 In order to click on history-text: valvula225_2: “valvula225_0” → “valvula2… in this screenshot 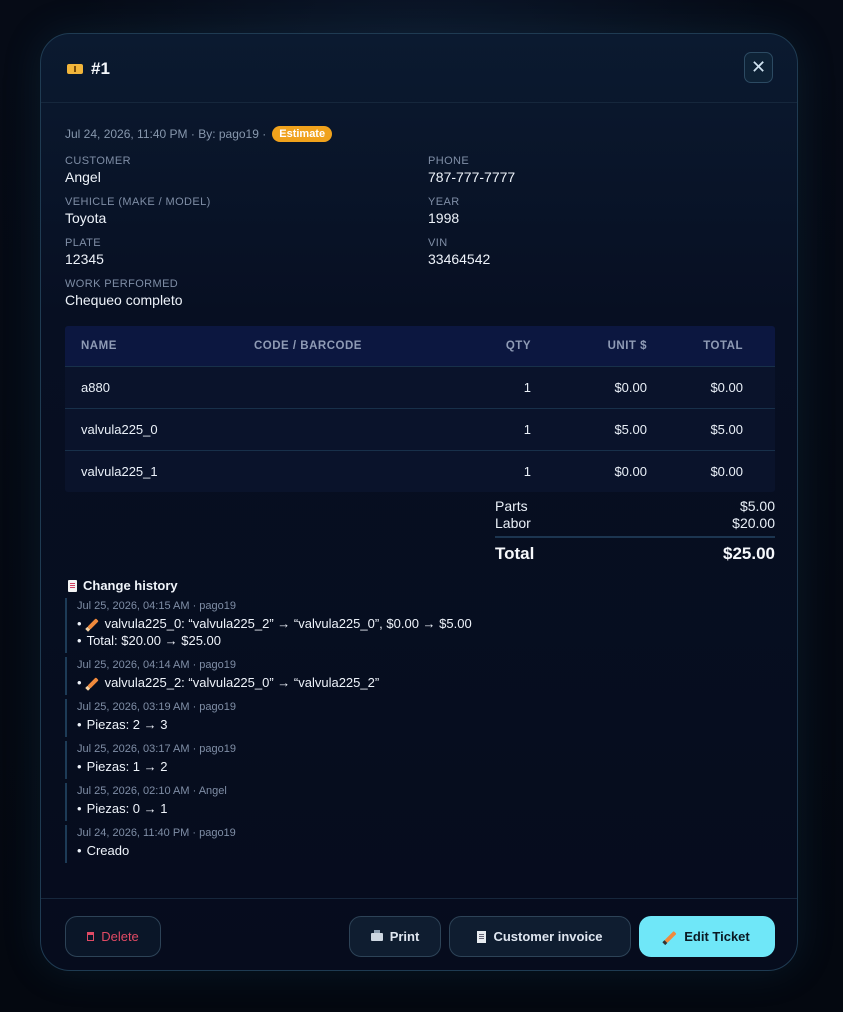, I will do `click(242, 682)`.